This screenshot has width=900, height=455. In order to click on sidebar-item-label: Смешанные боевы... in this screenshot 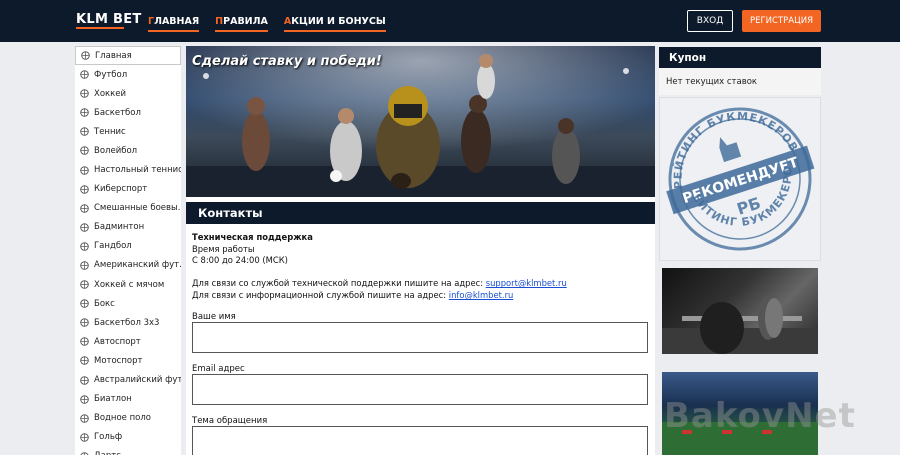, I will do `click(137, 208)`.